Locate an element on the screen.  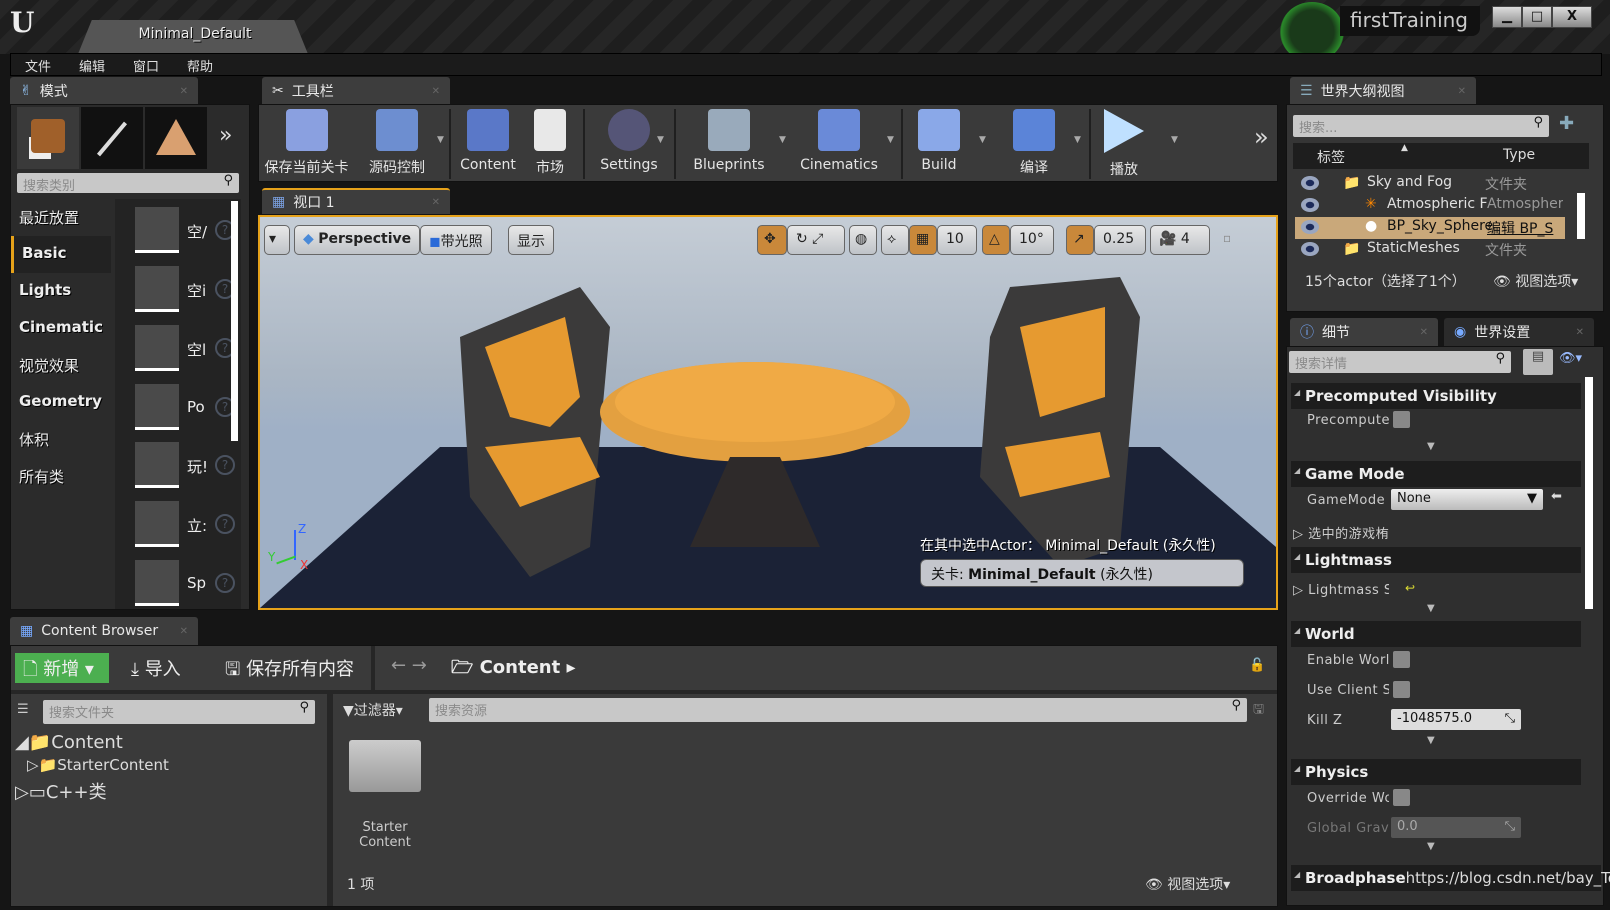
category-recent: 最近放置 is located at coordinates (61, 217).